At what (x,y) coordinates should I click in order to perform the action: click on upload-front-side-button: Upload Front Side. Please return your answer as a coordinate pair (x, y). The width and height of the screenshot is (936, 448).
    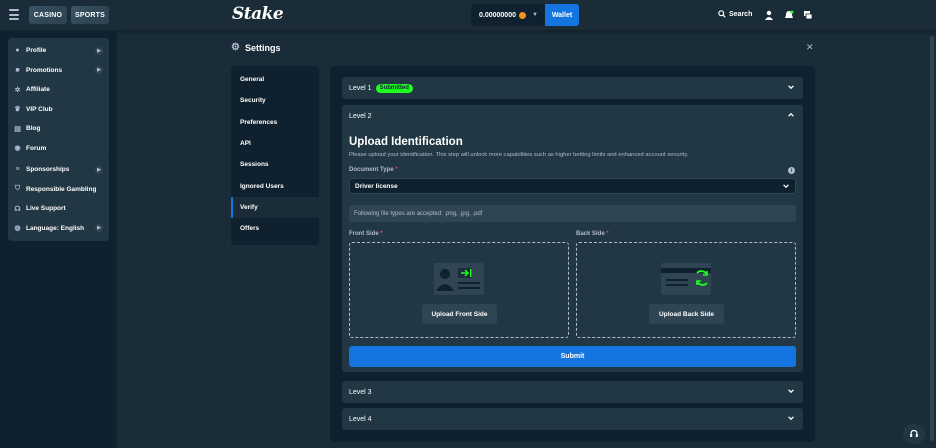
    Looking at the image, I should click on (459, 314).